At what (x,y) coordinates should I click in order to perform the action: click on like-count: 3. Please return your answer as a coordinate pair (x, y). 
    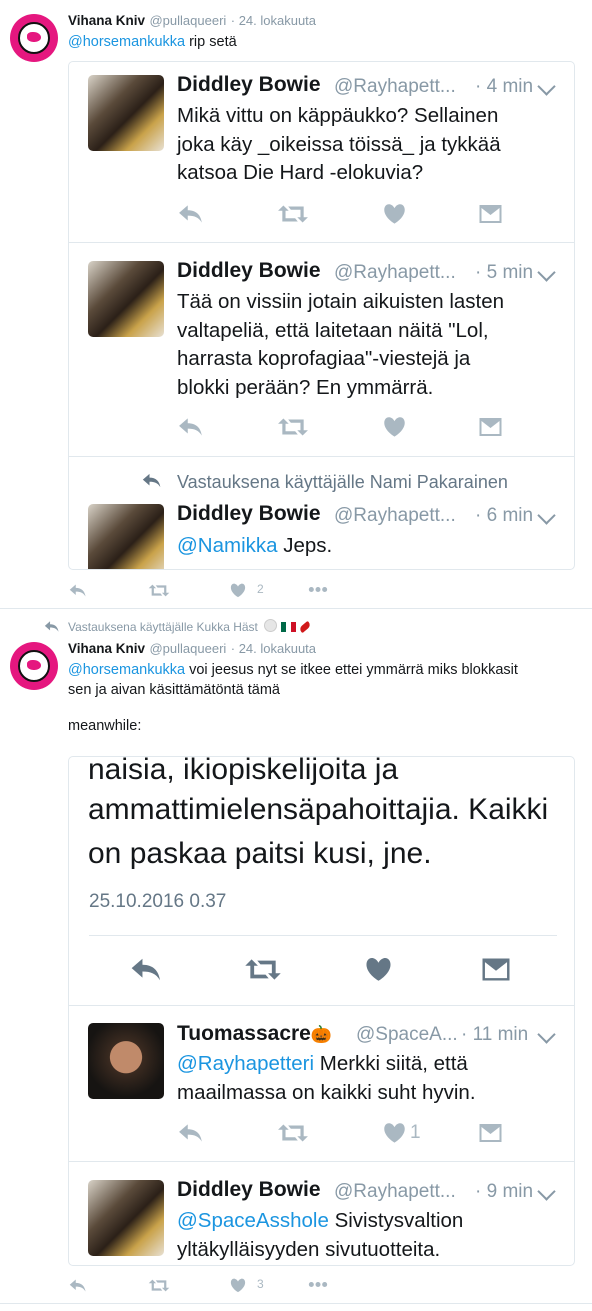
    Looking at the image, I should click on (260, 1284).